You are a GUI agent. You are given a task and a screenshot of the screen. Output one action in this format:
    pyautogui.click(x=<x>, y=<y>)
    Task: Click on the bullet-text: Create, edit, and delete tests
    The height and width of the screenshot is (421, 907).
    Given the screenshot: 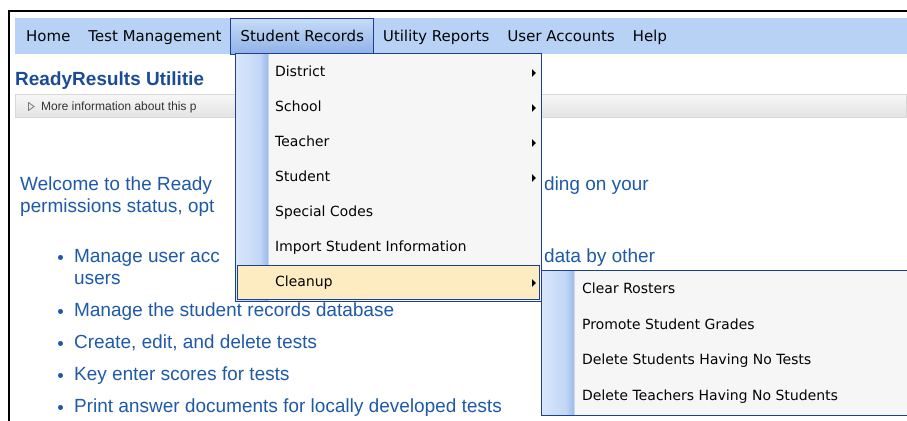 What is the action you would take?
    pyautogui.click(x=195, y=342)
    